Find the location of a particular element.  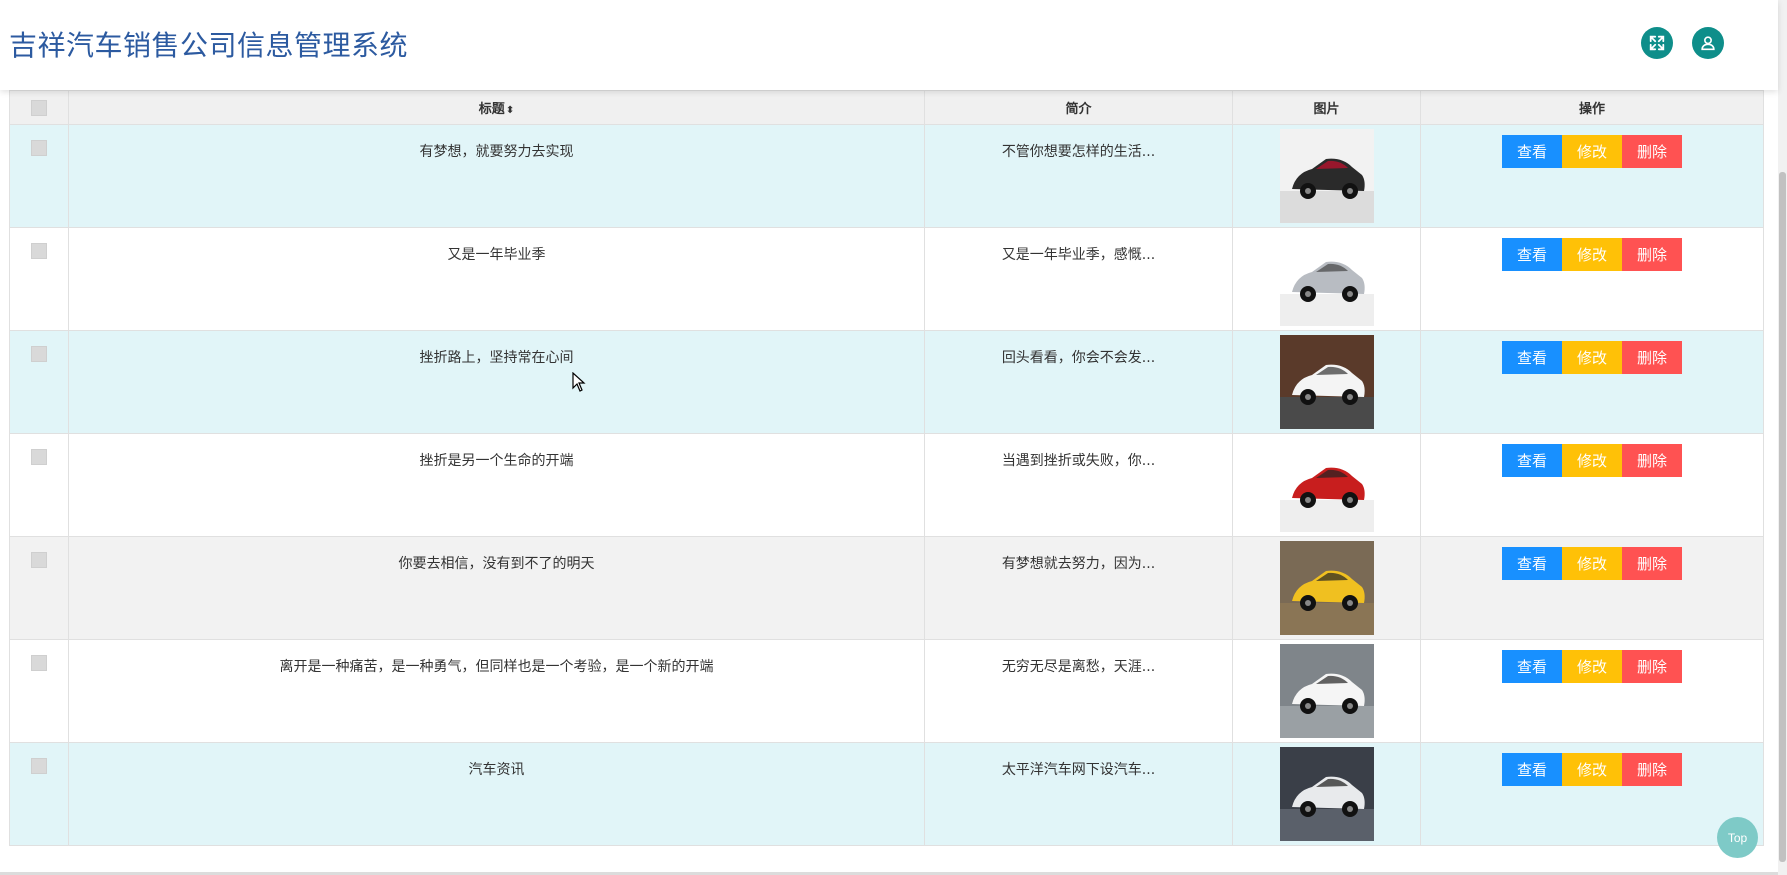

column-header-image: 图片 is located at coordinates (1326, 107).